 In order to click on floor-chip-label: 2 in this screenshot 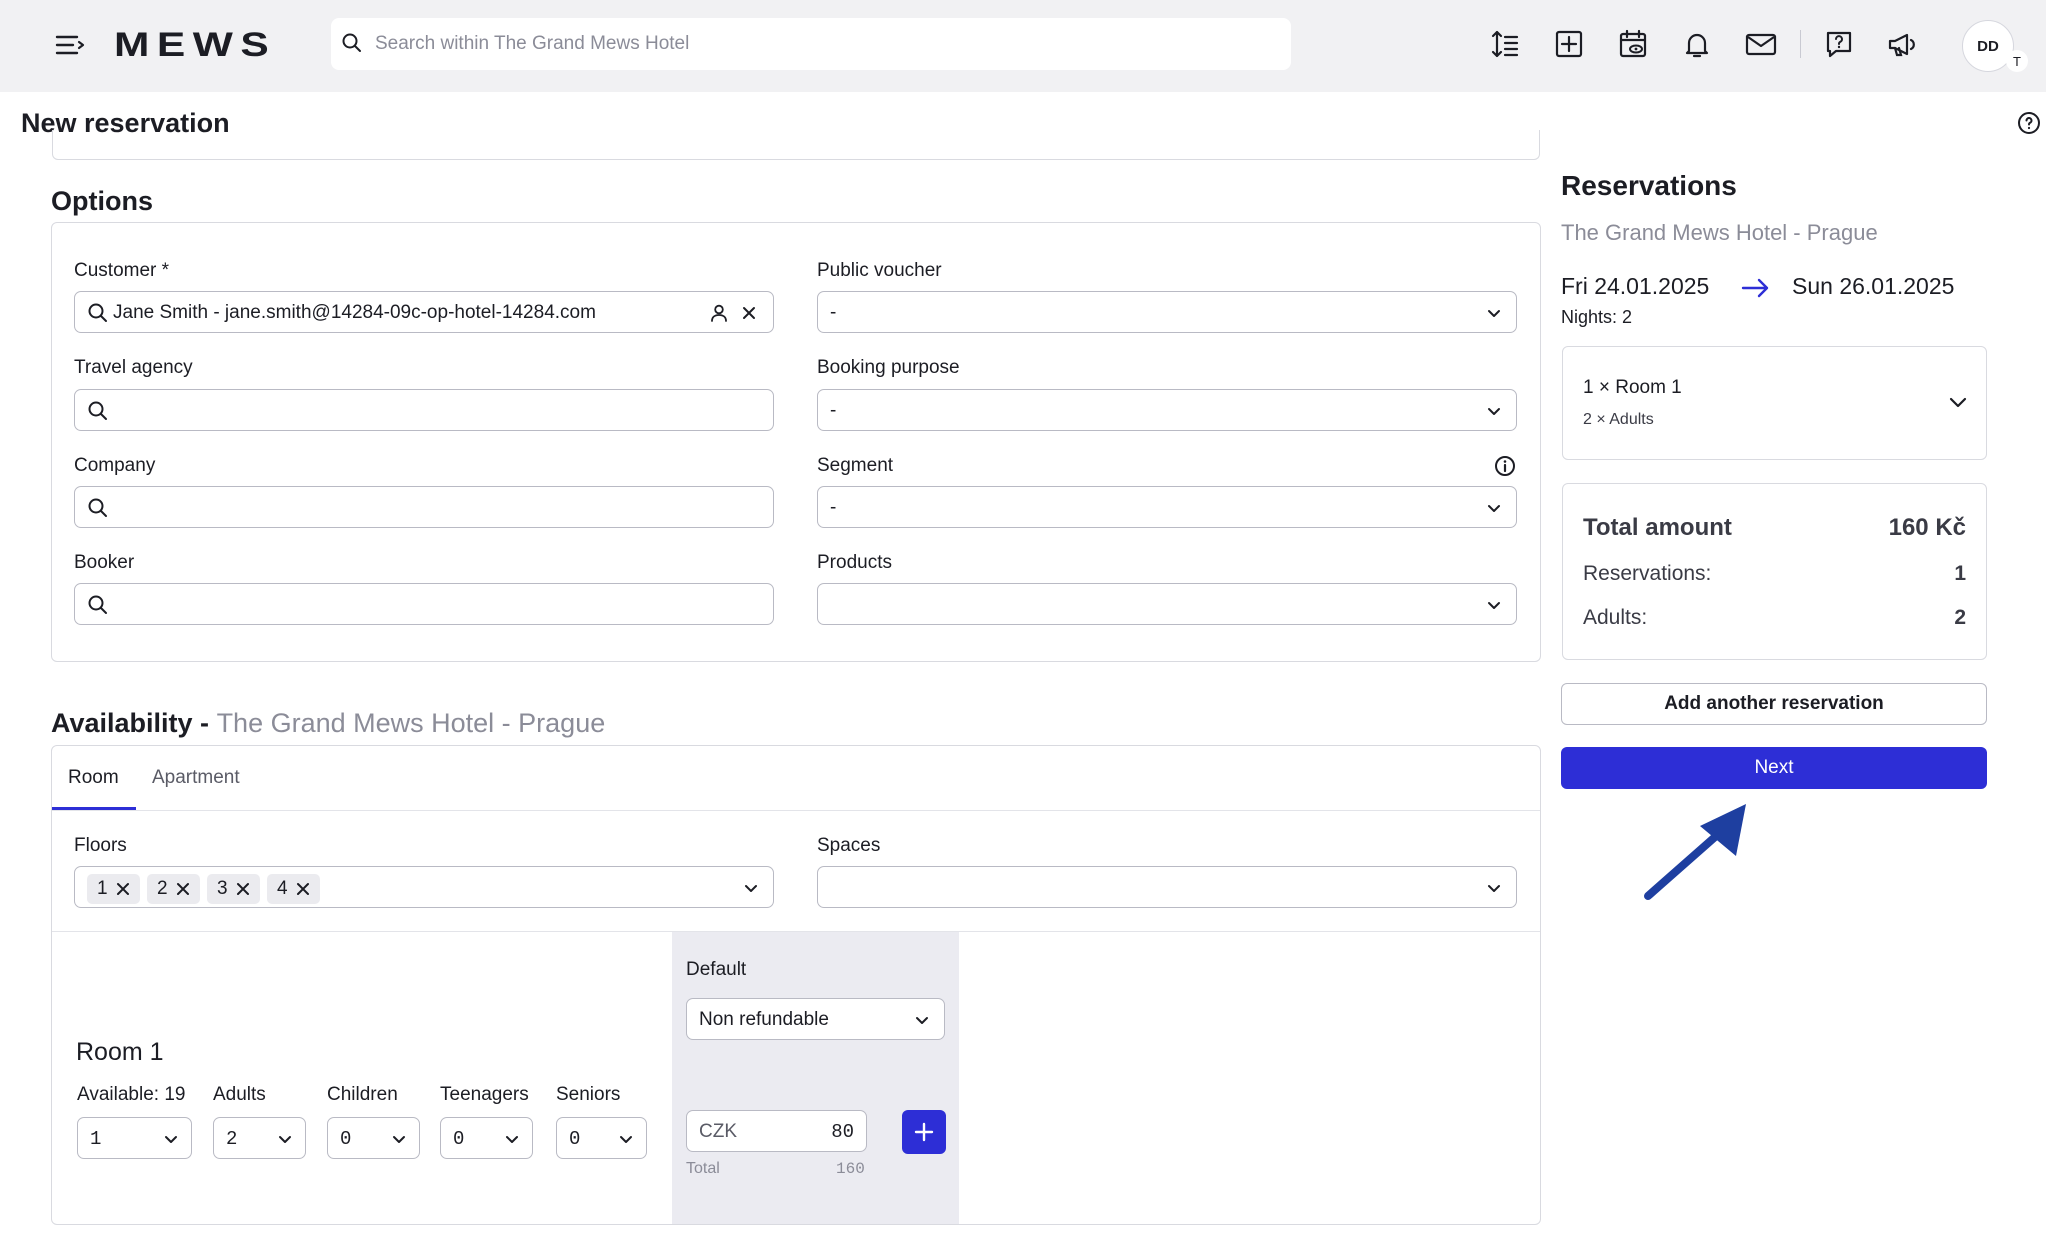, I will do `click(162, 888)`.